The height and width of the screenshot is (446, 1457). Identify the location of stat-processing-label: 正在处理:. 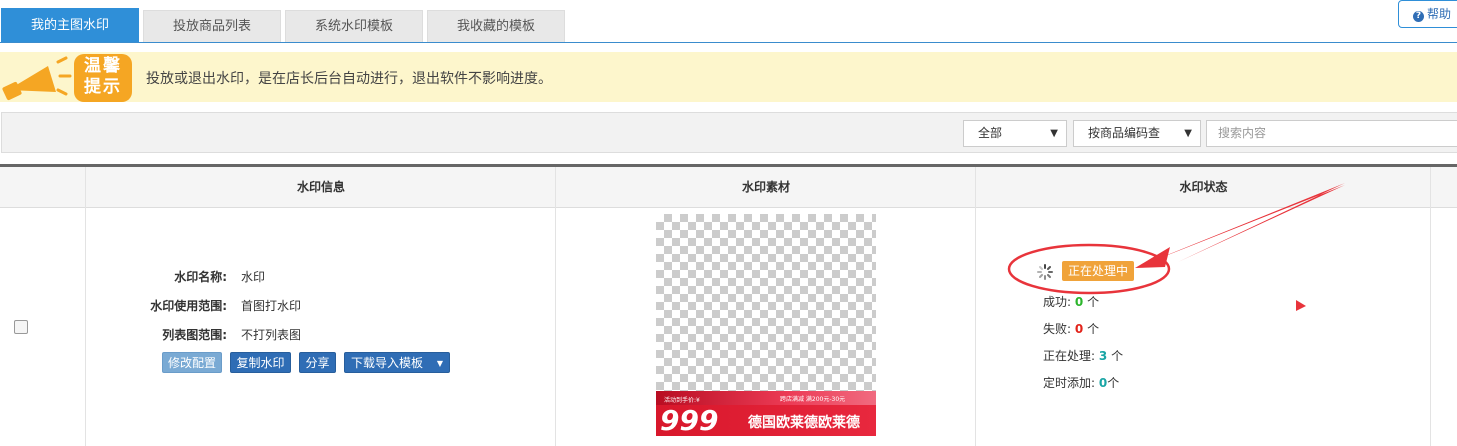
(1069, 356).